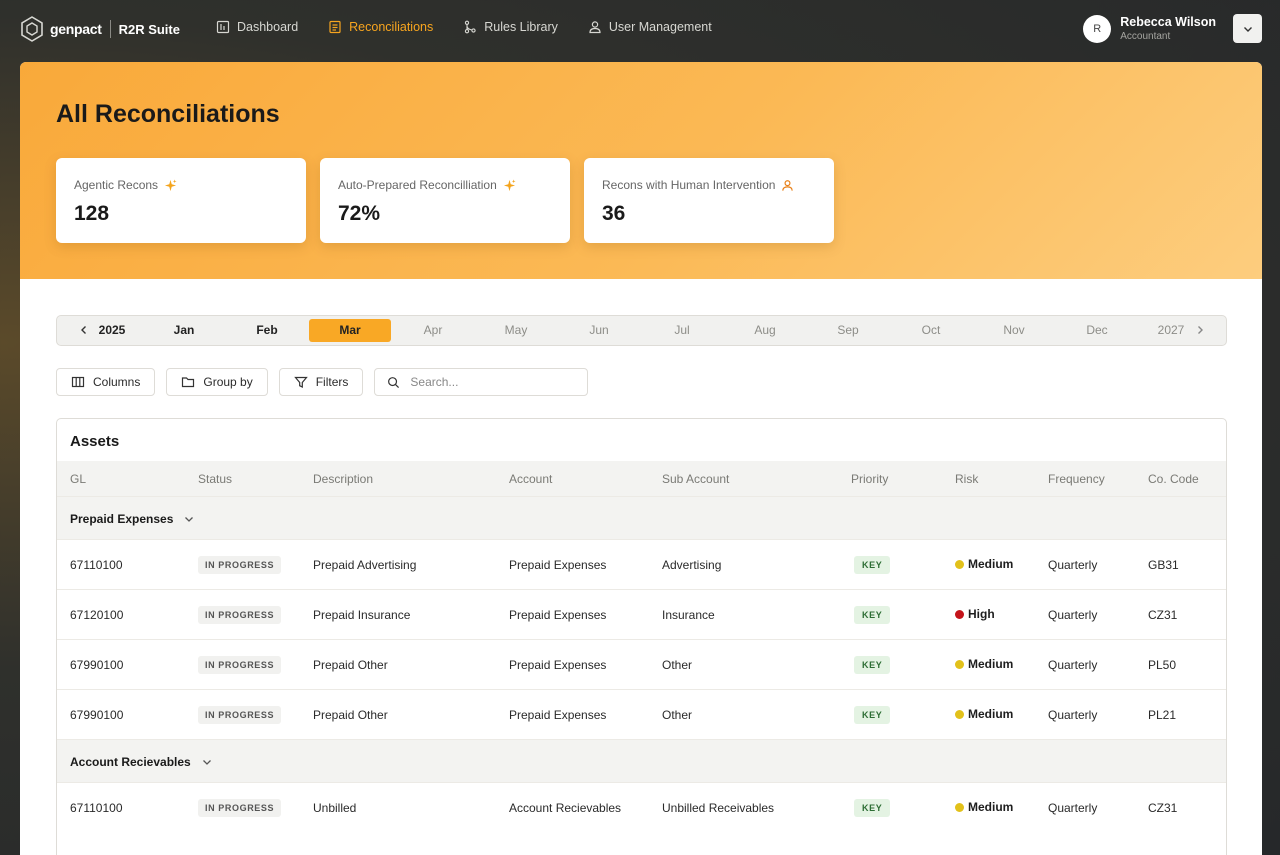  Describe the element at coordinates (188, 382) in the screenshot. I see `folder-icon` at that location.